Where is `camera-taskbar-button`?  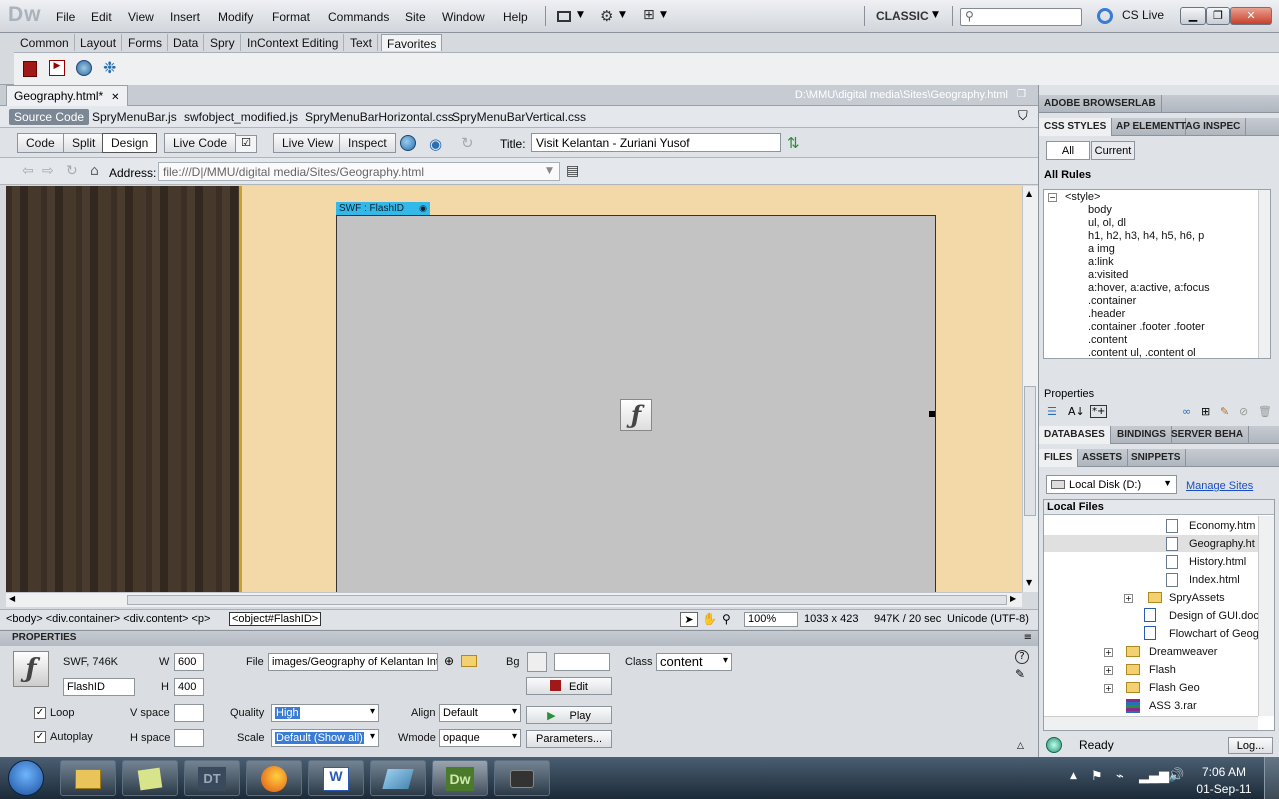
camera-taskbar-button is located at coordinates (522, 778).